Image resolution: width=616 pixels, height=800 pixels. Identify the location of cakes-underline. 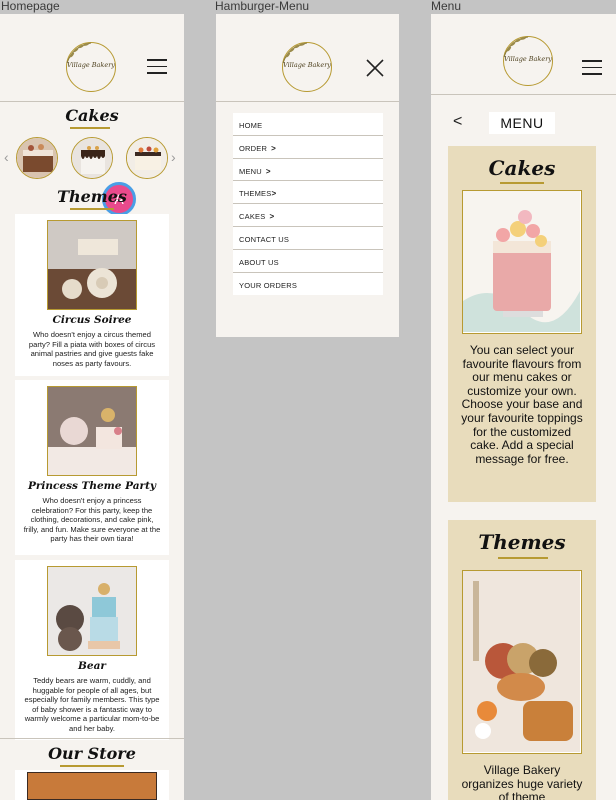
(90, 128).